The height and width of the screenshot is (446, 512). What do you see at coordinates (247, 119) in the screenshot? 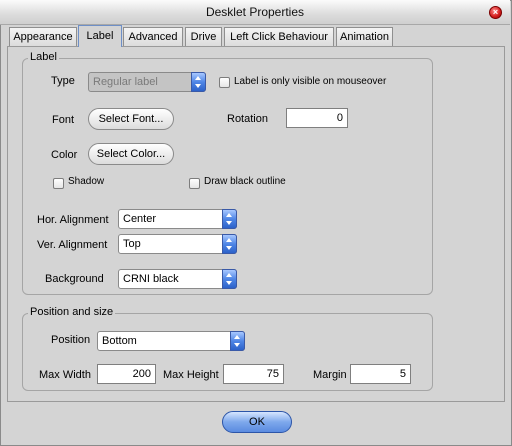
I see `rotation-label: Rotation` at bounding box center [247, 119].